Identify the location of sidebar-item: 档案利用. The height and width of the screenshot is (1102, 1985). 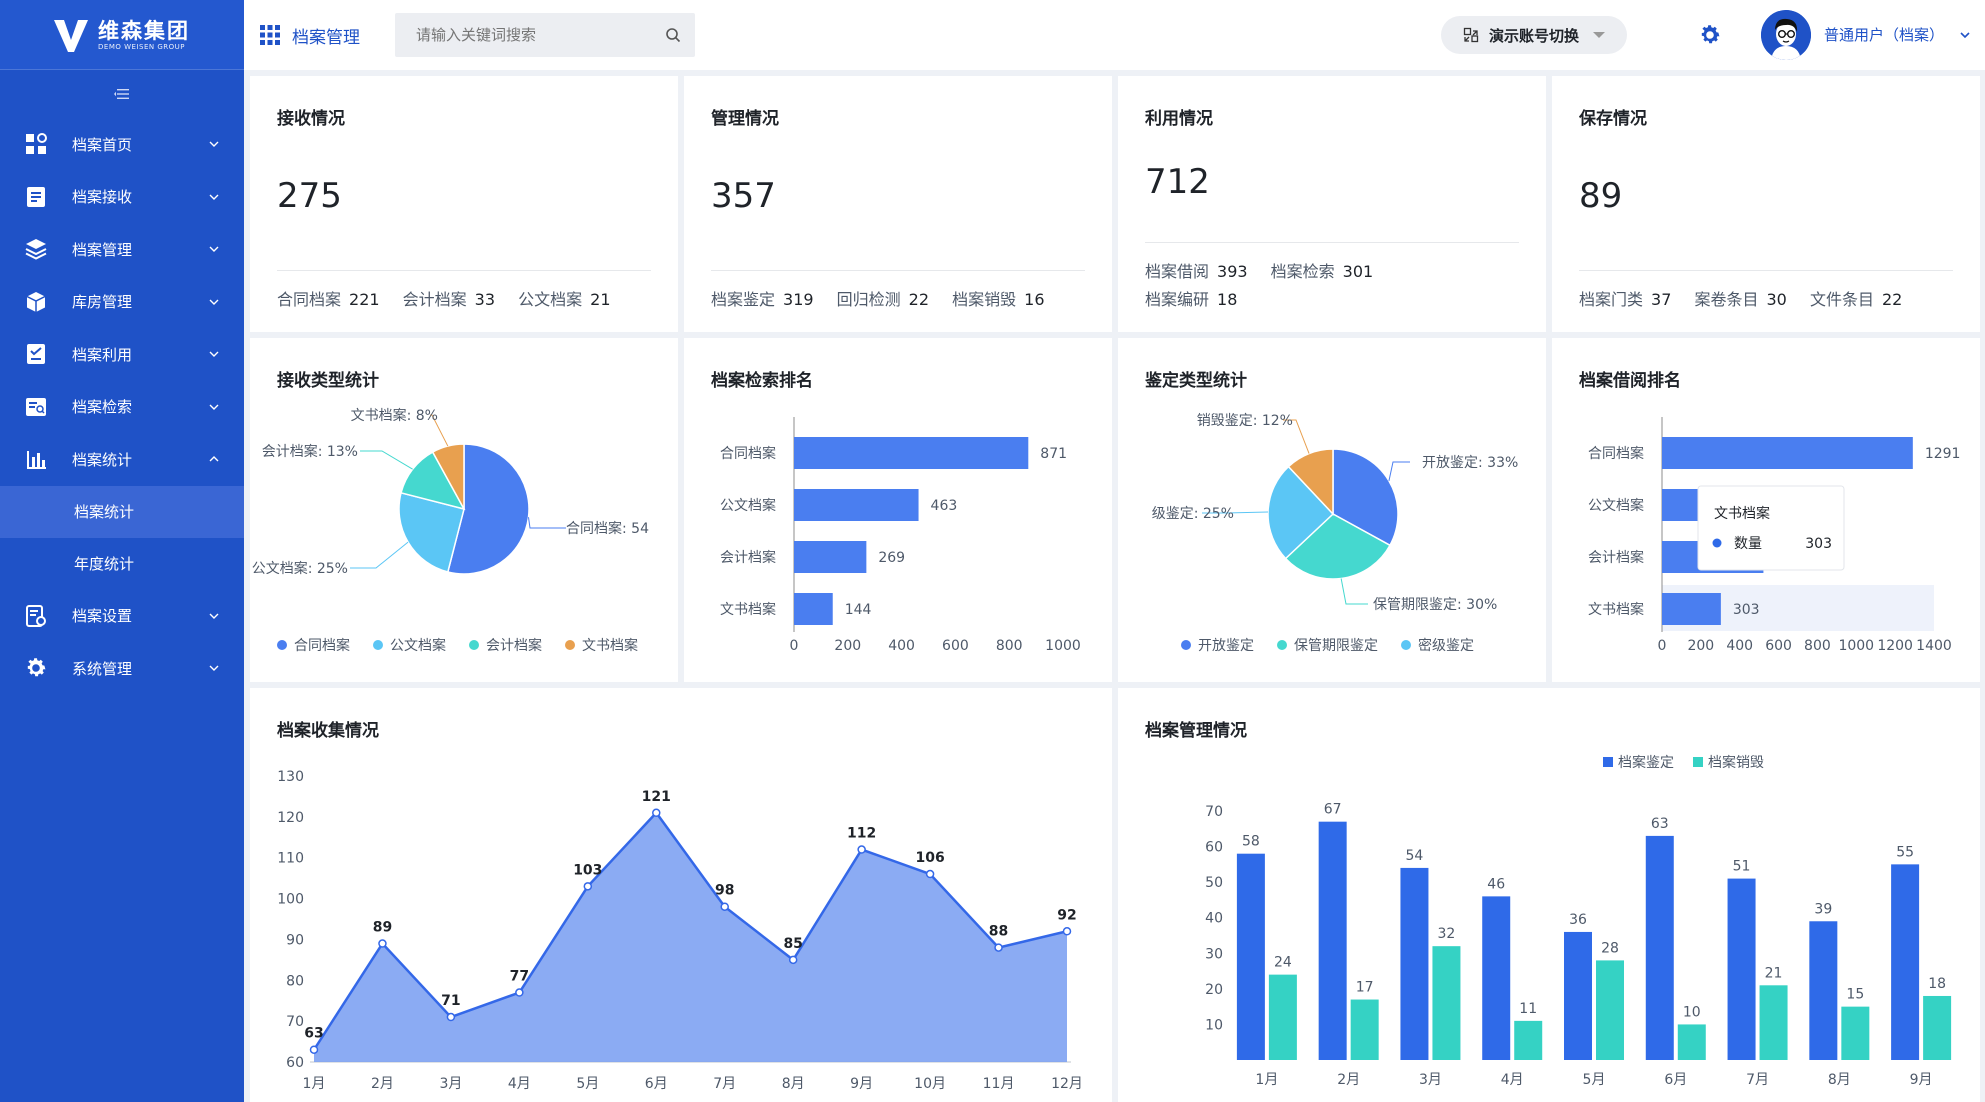
(122, 354).